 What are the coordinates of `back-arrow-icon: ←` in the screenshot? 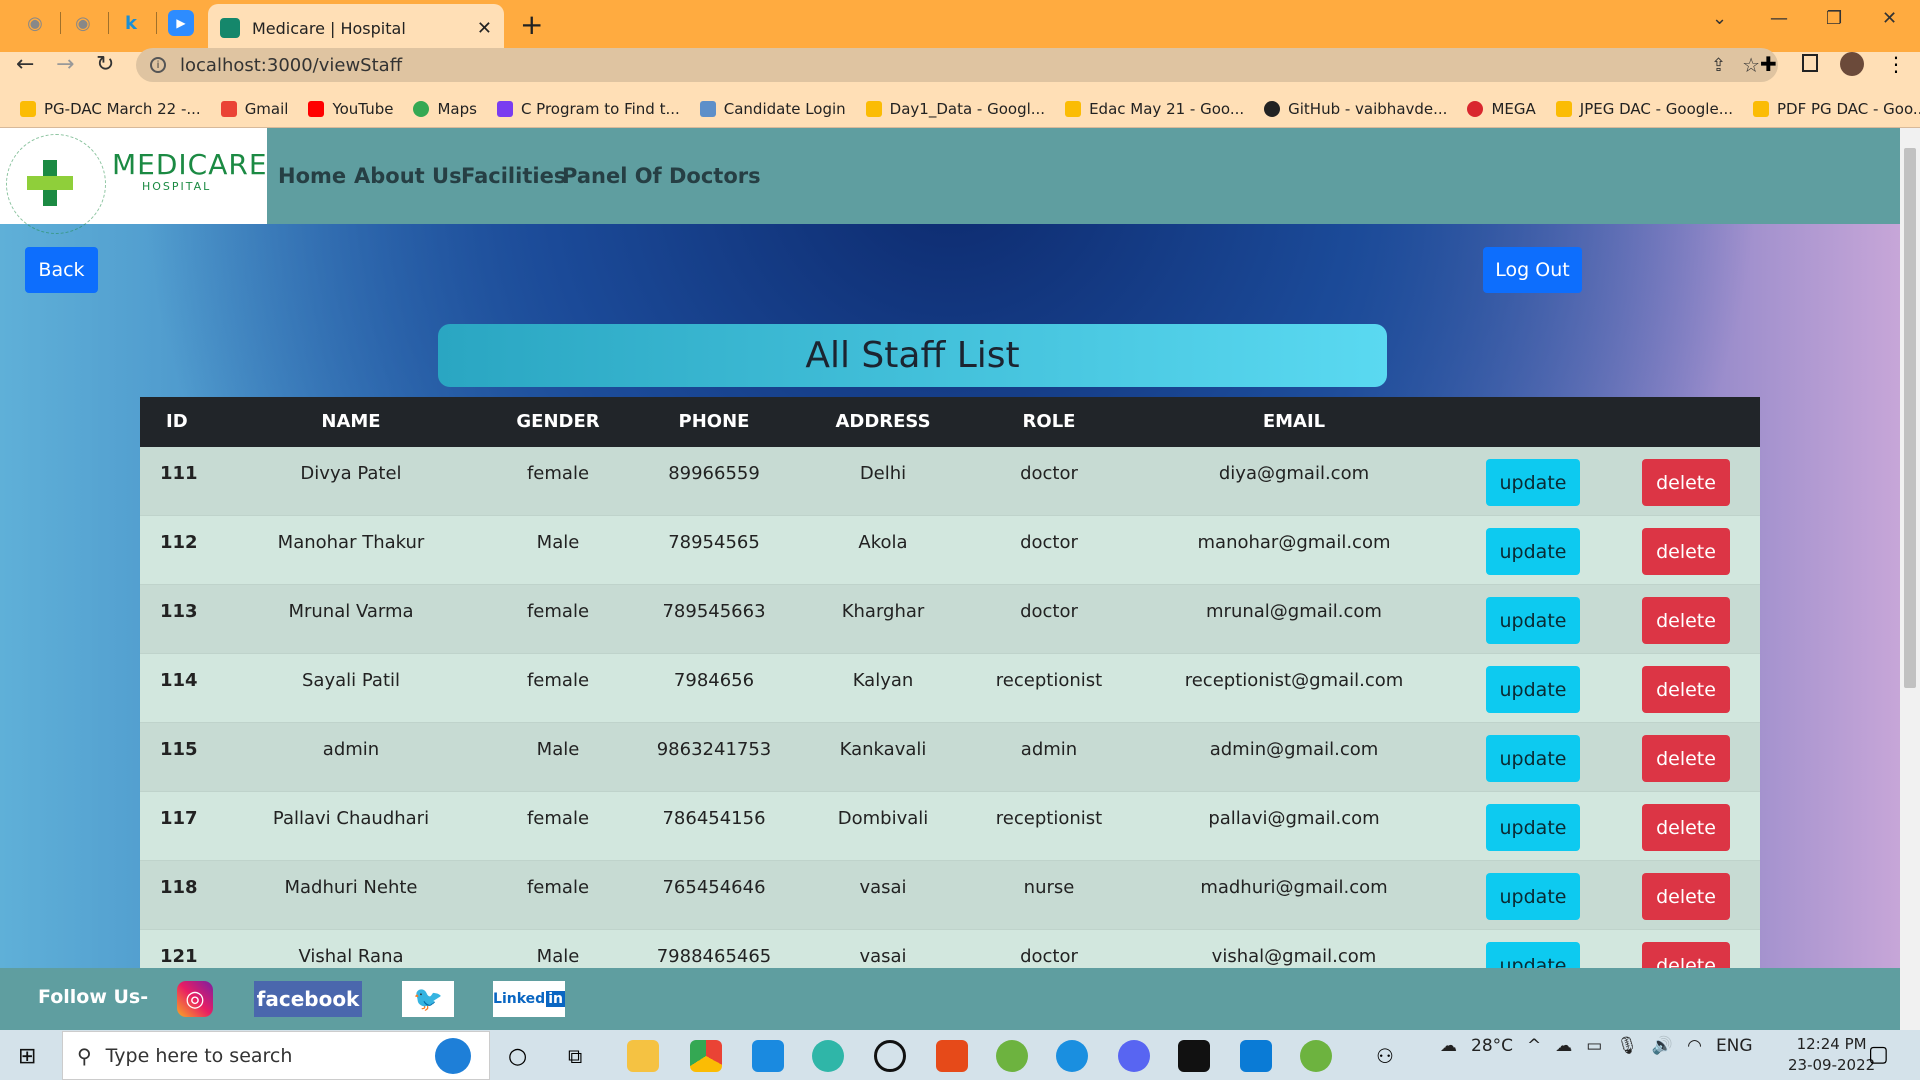 It's located at (25, 64).